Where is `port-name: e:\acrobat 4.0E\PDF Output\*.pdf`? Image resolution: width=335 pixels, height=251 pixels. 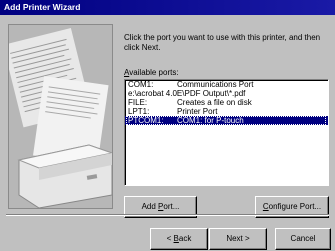
port-name: e:\acrobat 4.0E\PDF Output\*.pdf is located at coordinates (187, 93).